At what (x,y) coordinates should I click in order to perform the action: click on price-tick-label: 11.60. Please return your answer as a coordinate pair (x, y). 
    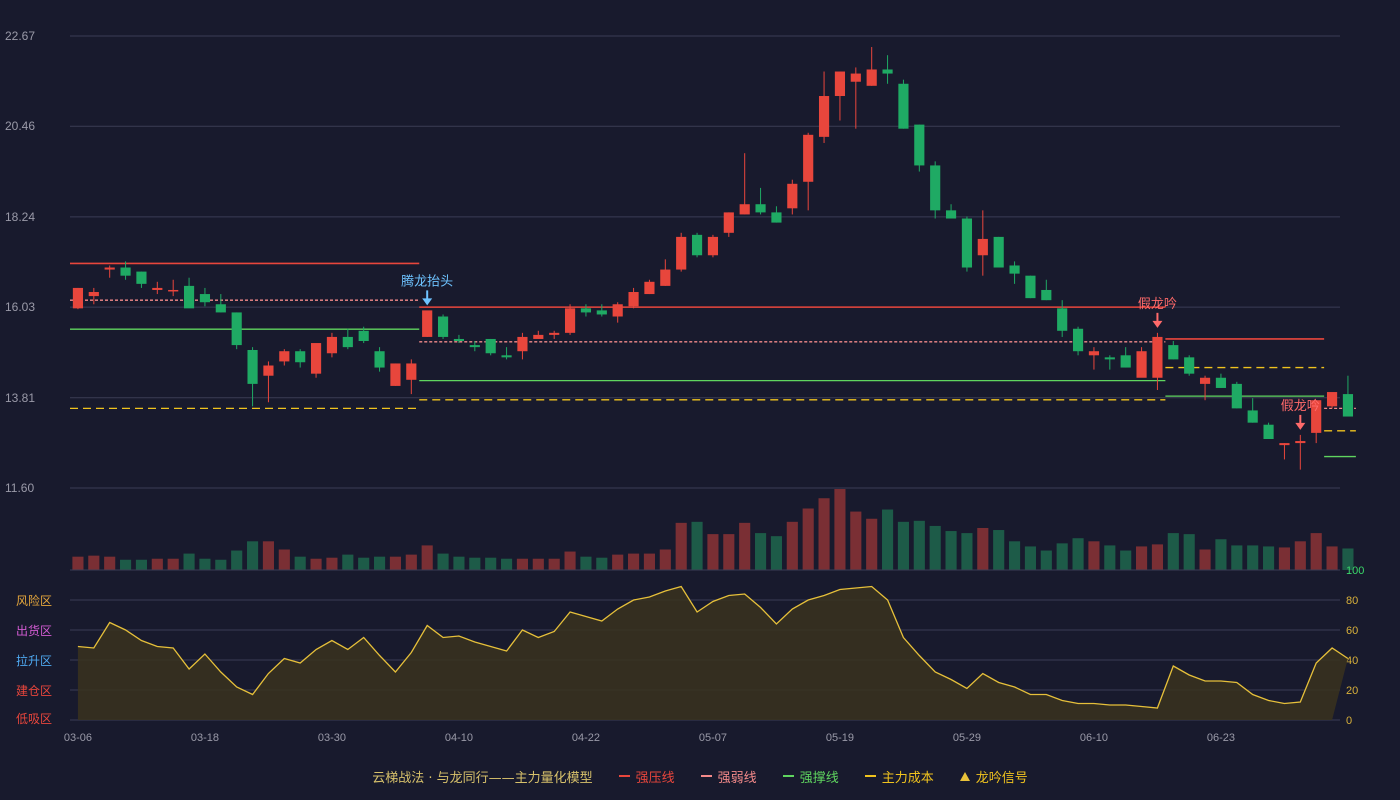
    Looking at the image, I should click on (19, 488).